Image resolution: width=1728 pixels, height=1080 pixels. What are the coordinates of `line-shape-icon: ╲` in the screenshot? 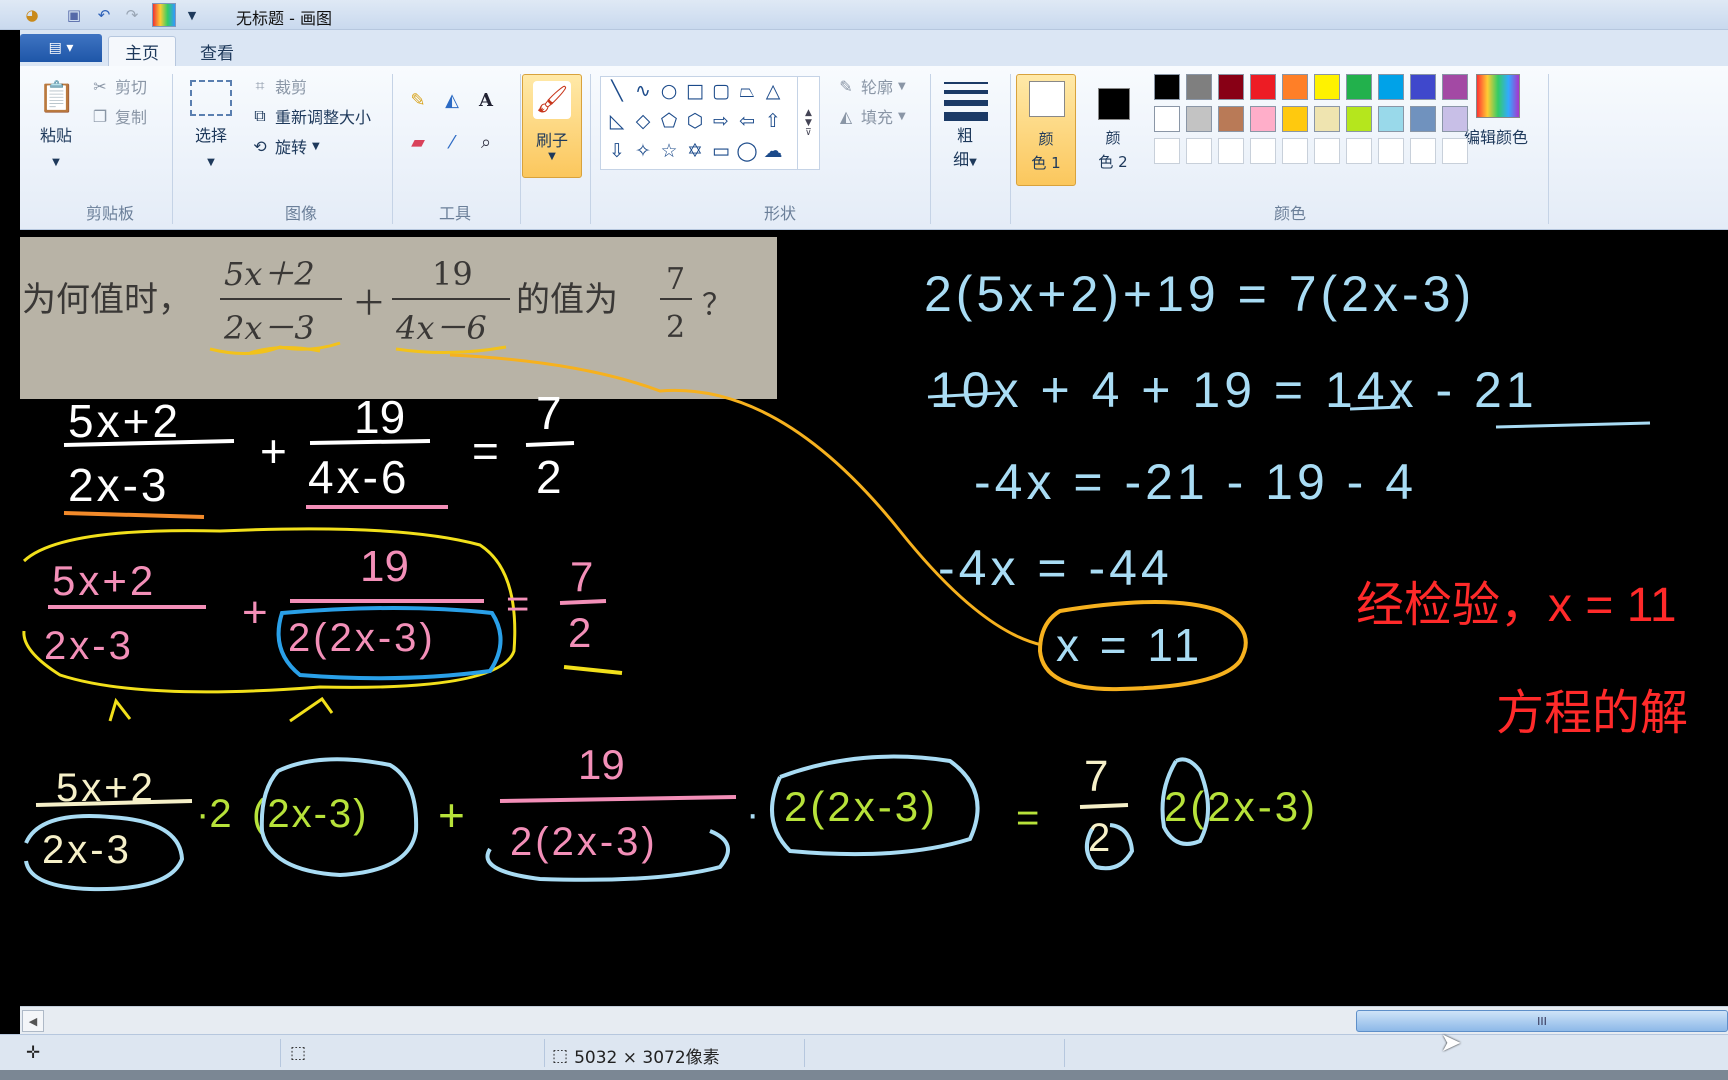 It's located at (617, 91).